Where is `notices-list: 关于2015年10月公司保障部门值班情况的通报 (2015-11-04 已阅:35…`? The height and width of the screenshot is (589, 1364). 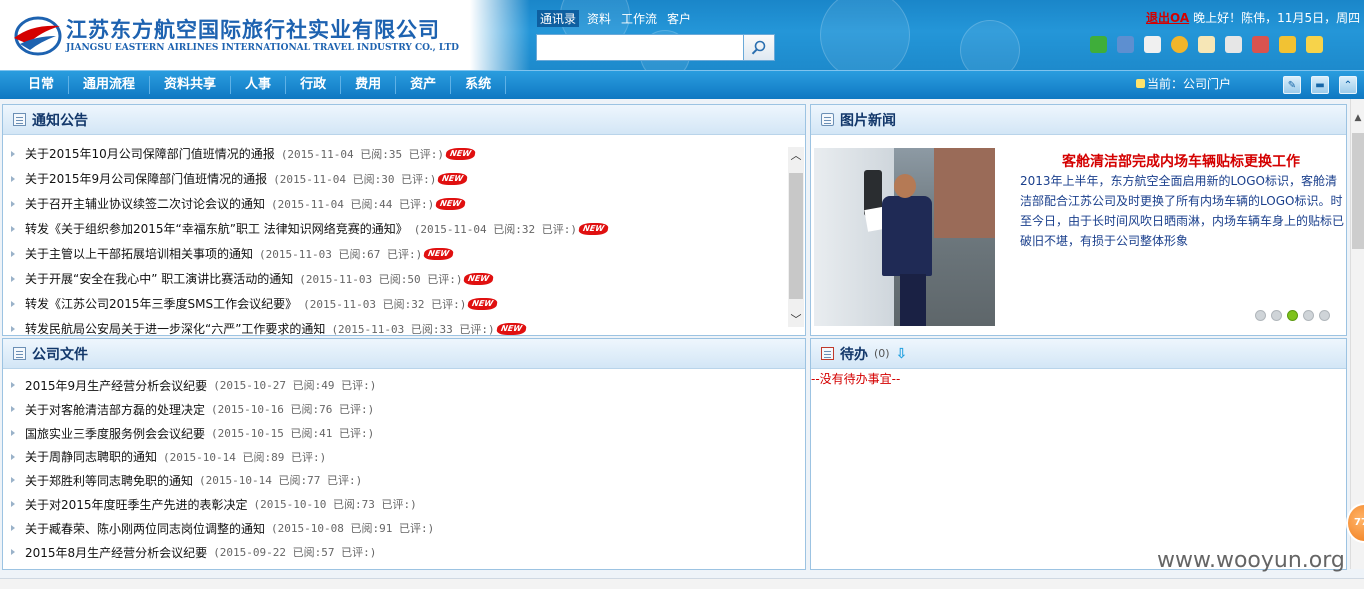
notices-list: 关于2015年10月公司保障部门值班情况的通报 (2015-11-04 已阅:35… is located at coordinates (310, 241).